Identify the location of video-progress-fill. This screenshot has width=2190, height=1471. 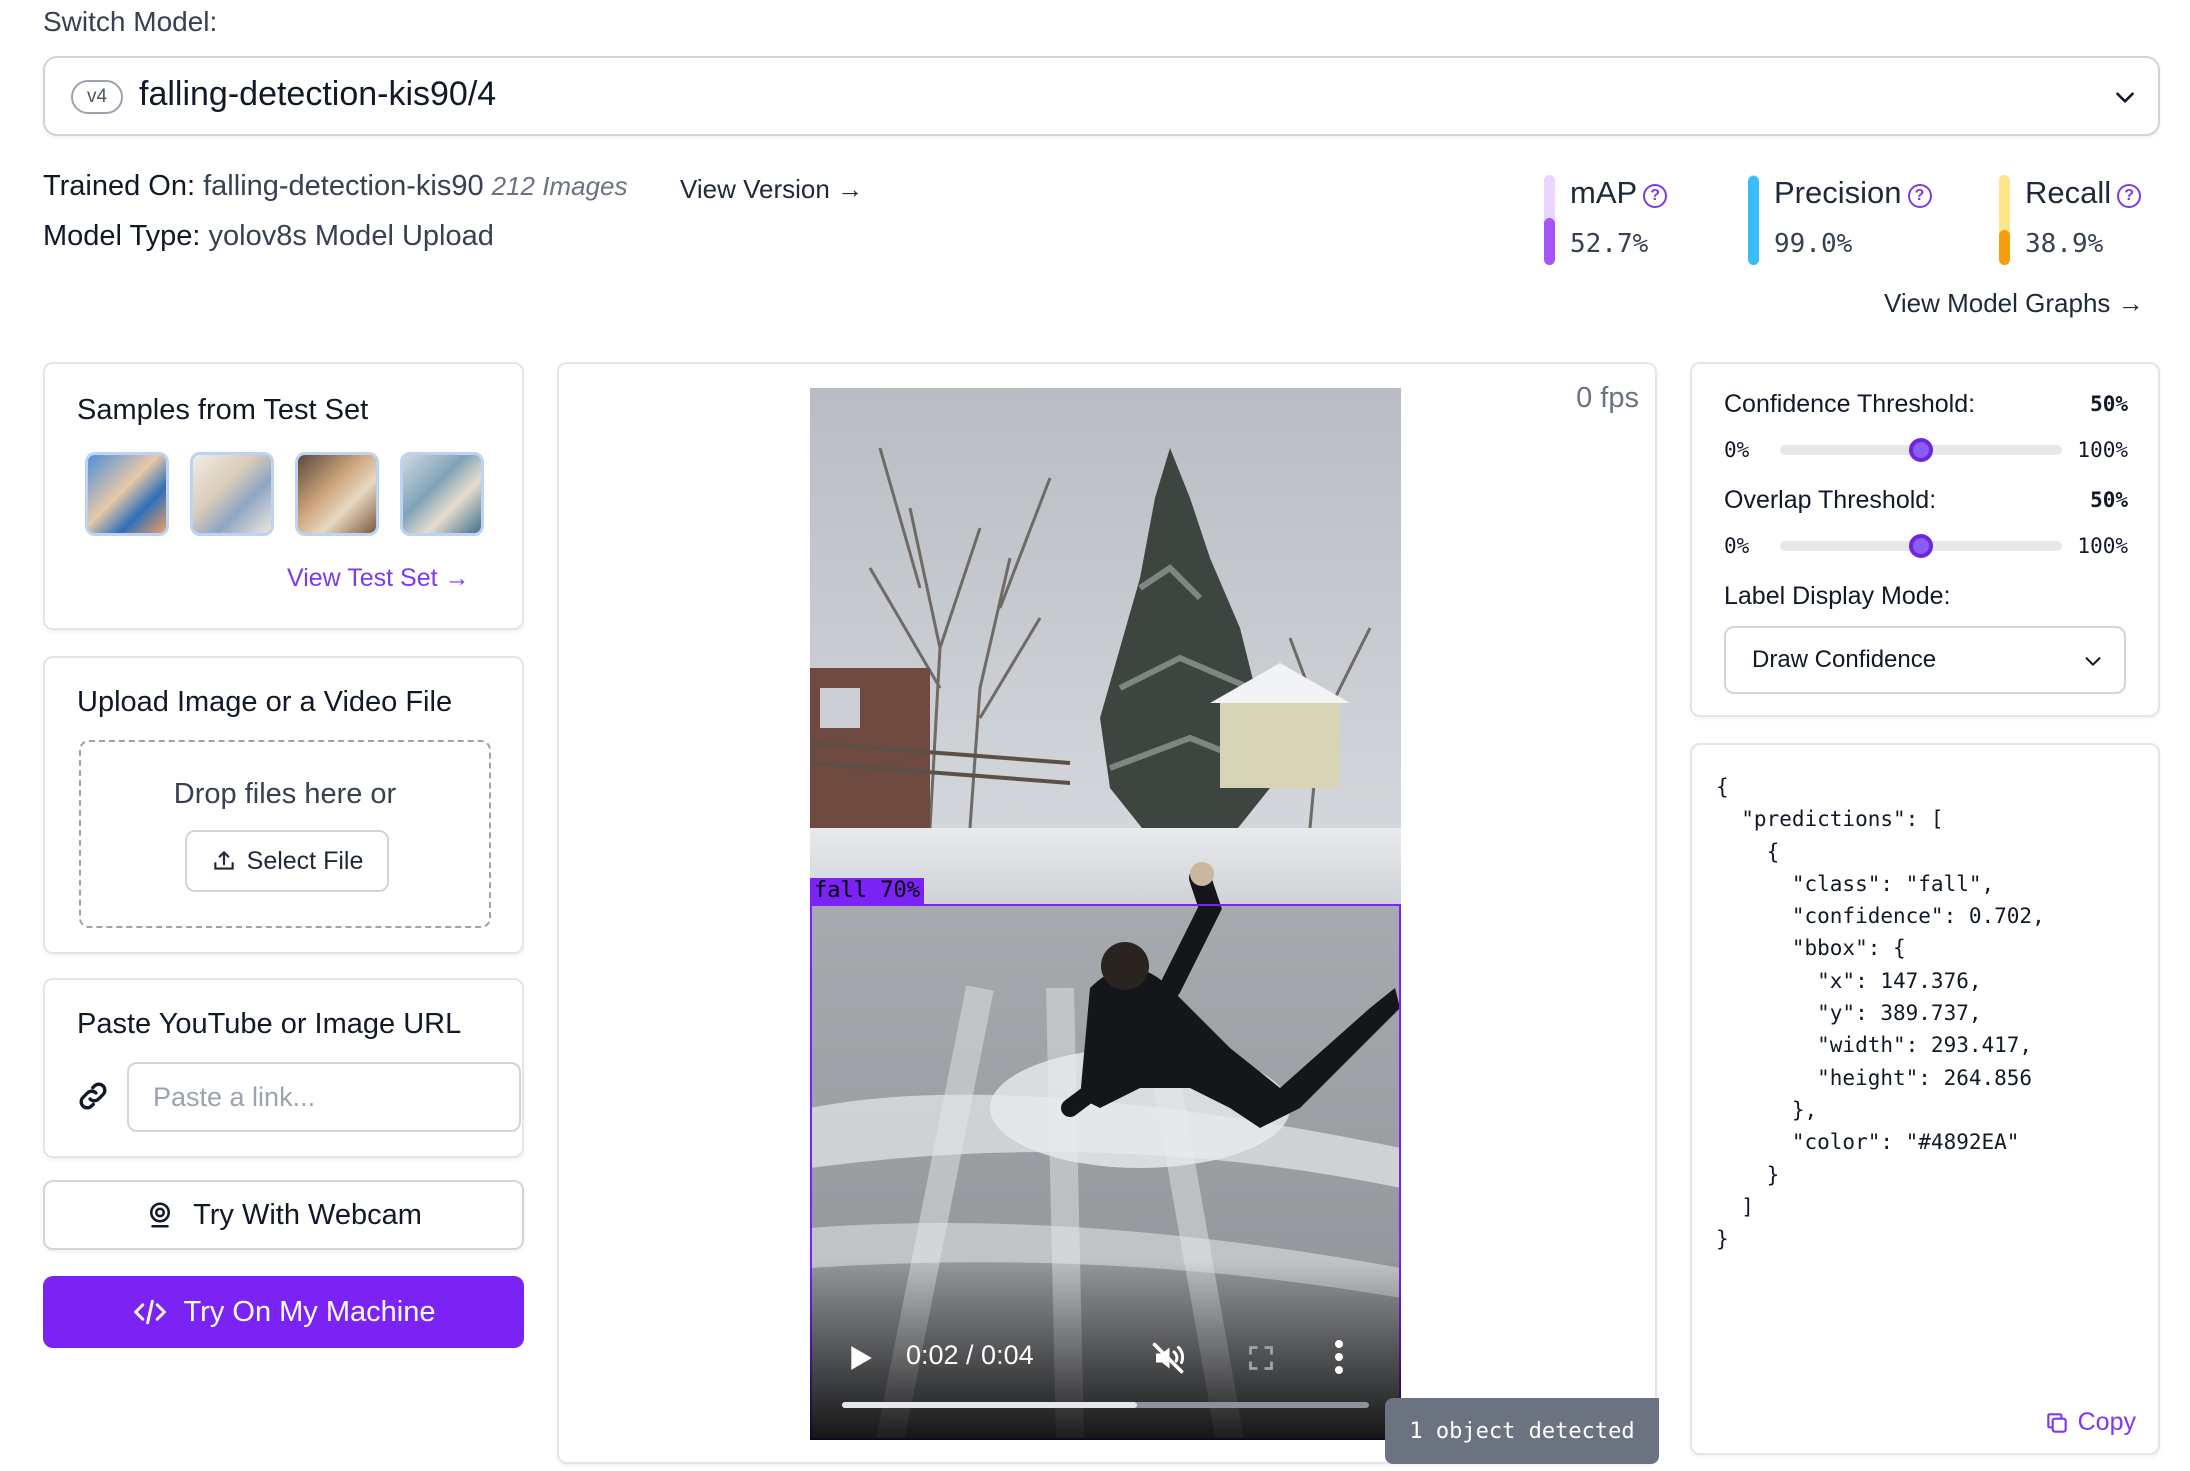
(990, 1405).